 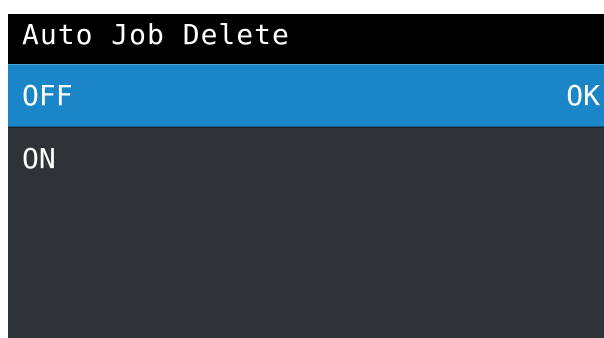 I want to click on page-title: Auto Job Delete, so click(x=156, y=34).